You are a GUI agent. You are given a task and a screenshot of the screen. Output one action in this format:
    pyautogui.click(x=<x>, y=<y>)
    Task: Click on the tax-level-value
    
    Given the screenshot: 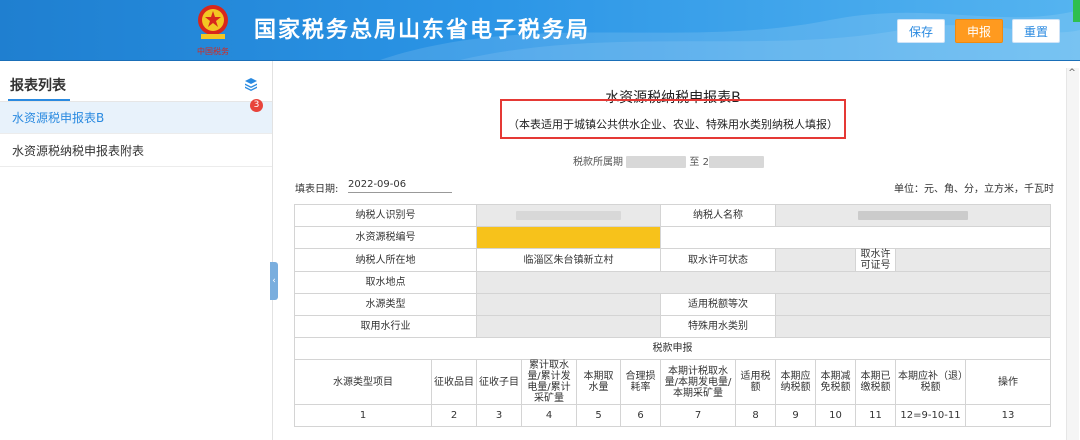 What is the action you would take?
    pyautogui.click(x=913, y=304)
    